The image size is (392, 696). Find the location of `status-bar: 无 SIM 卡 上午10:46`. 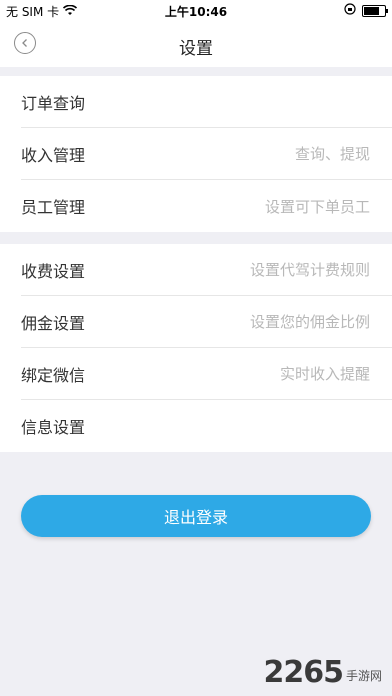

status-bar: 无 SIM 卡 上午10:46 is located at coordinates (196, 11).